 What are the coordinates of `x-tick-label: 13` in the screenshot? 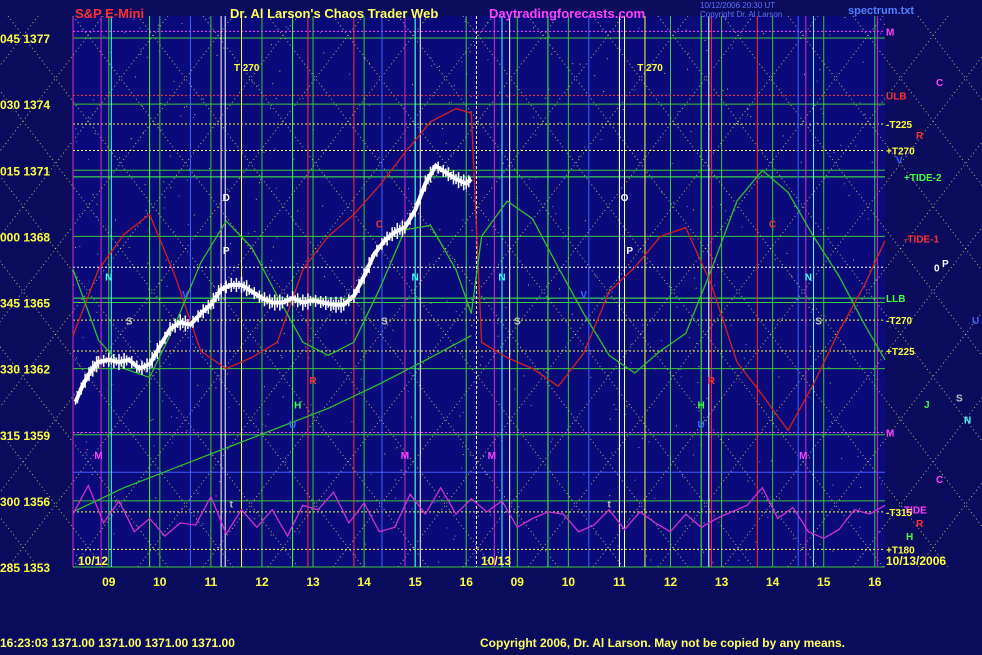 It's located at (313, 582).